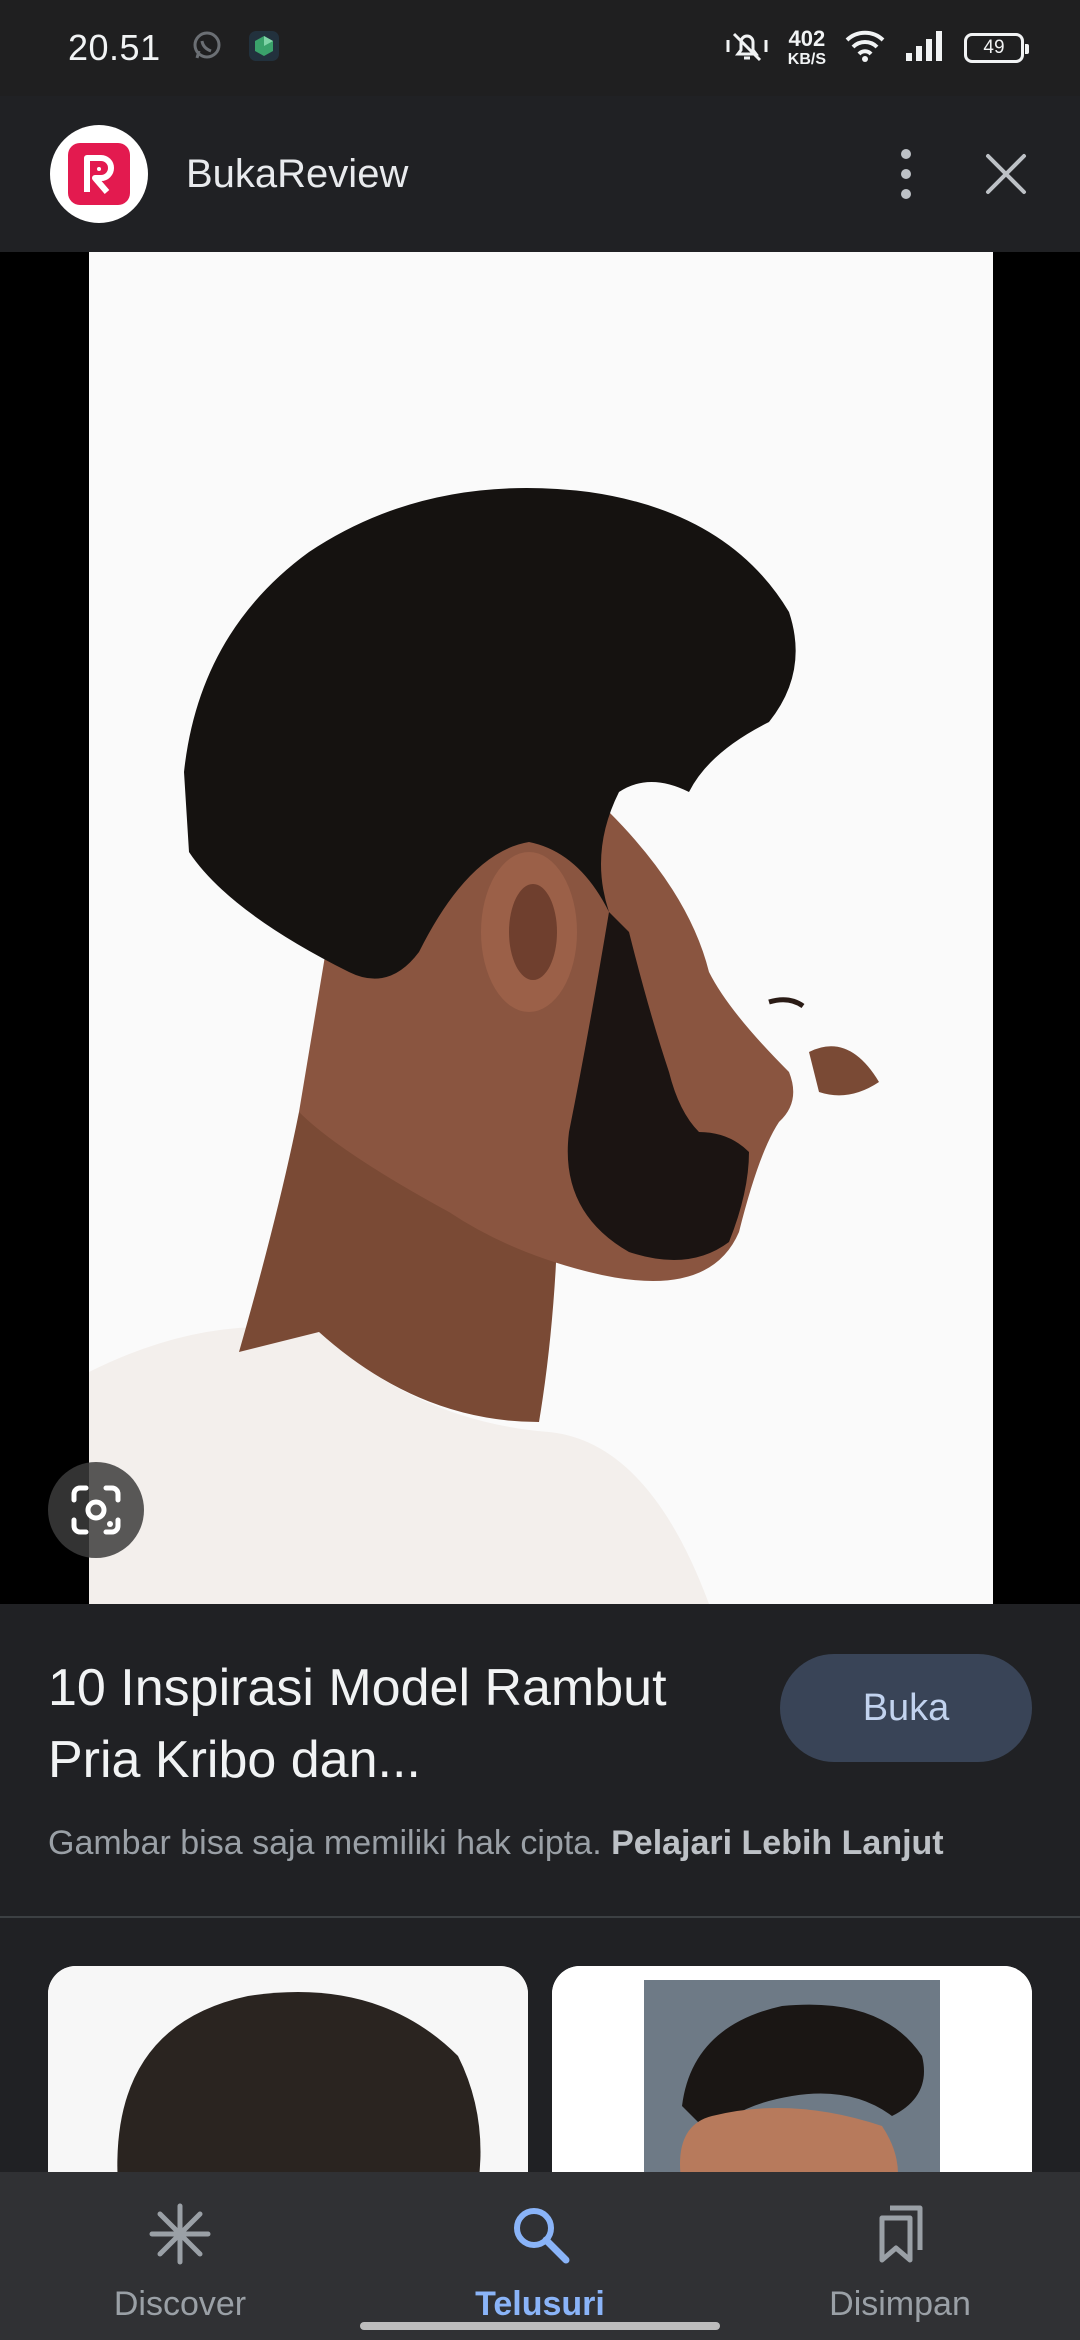 The width and height of the screenshot is (1080, 2340). I want to click on status-bar: 20.51 402 KB/S 49, so click(540, 48).